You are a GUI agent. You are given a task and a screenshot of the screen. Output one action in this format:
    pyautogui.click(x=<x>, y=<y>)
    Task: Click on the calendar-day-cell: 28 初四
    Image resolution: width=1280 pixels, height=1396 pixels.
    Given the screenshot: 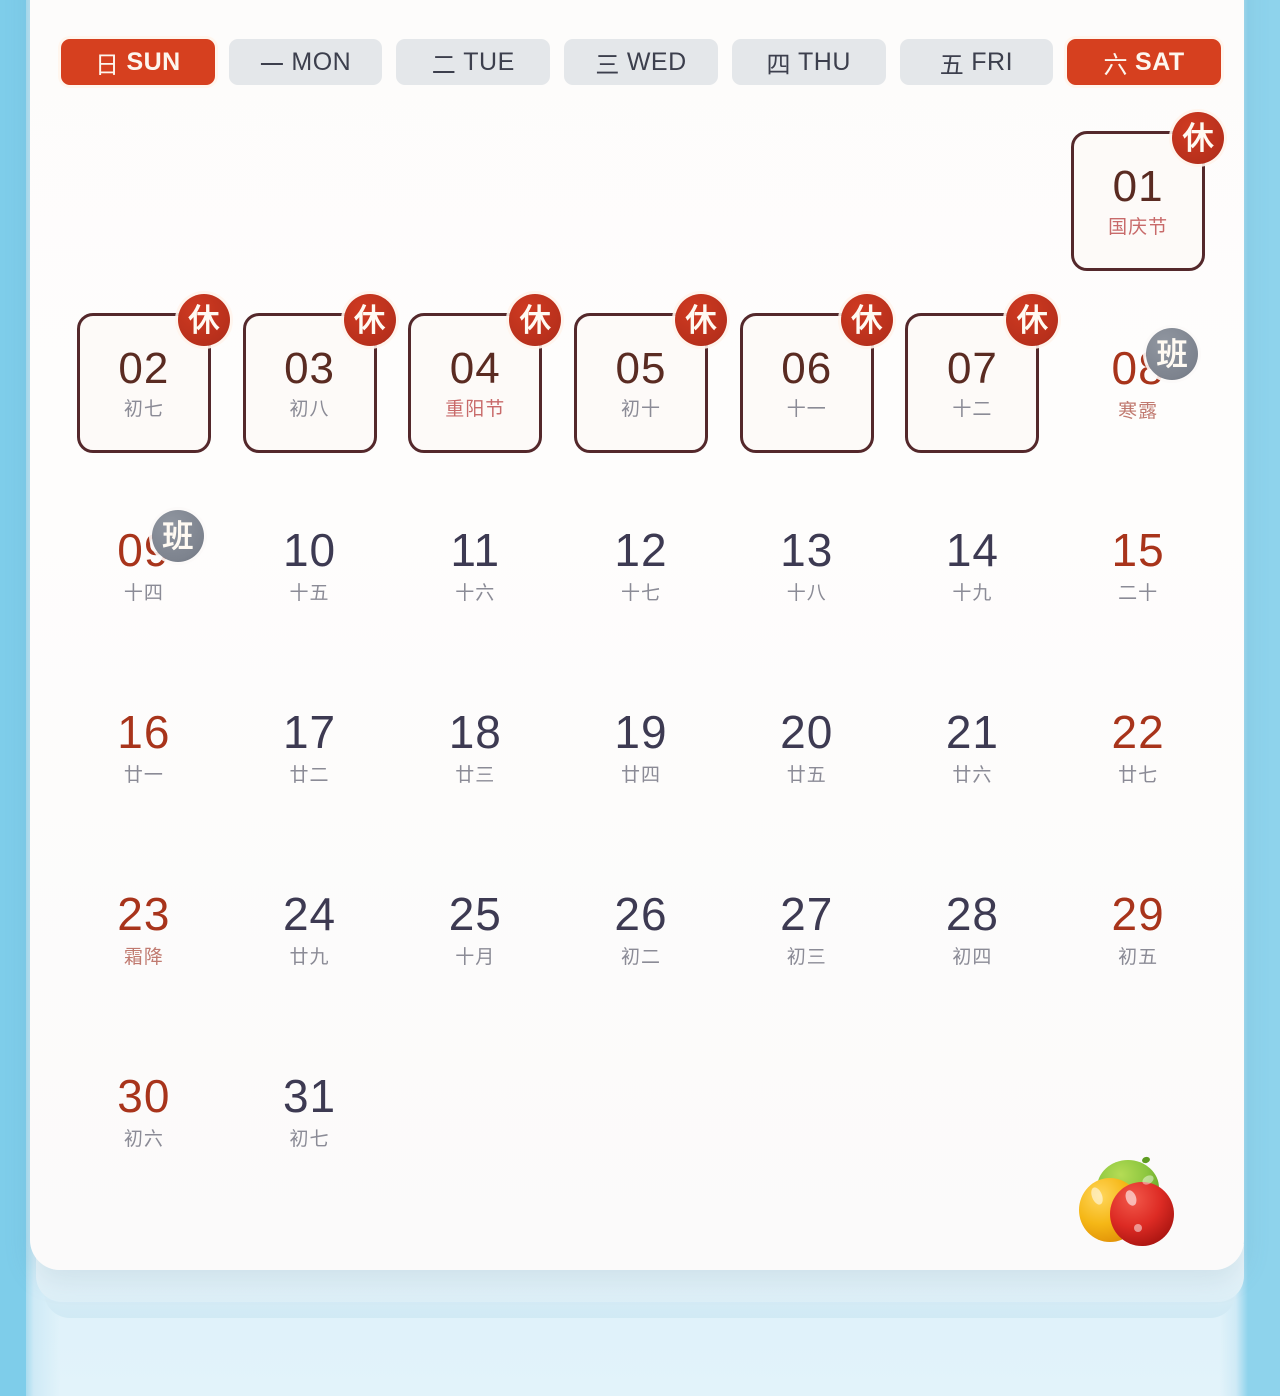 What is the action you would take?
    pyautogui.click(x=973, y=927)
    